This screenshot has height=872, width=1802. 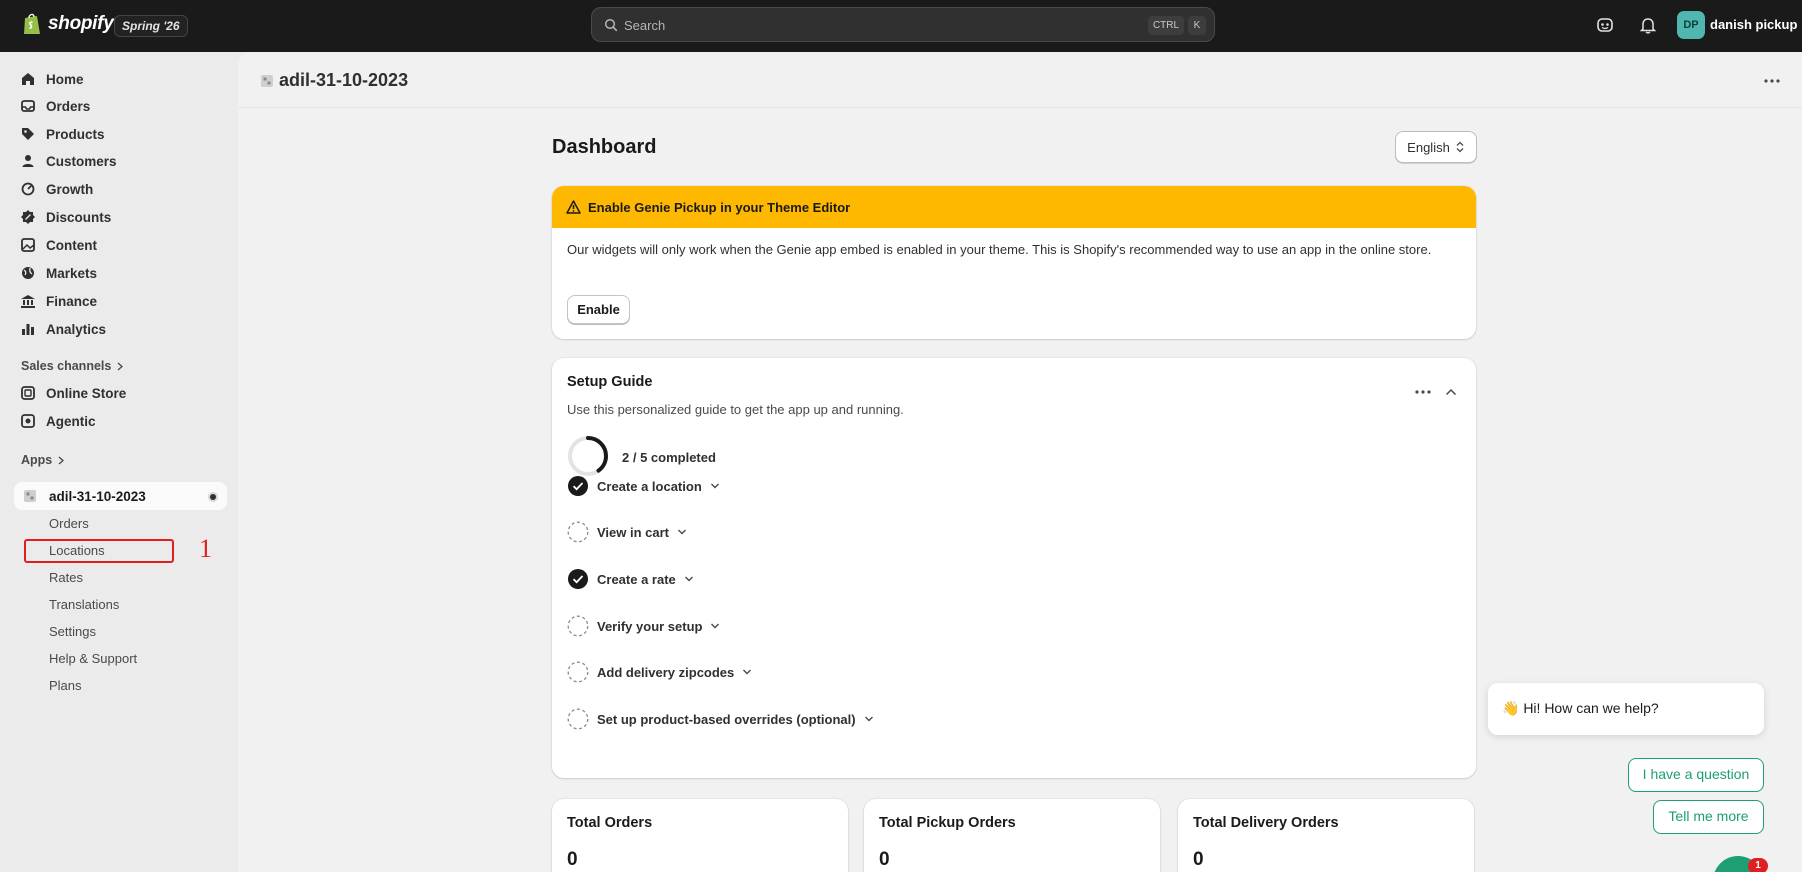 I want to click on search-icon, so click(x=611, y=25).